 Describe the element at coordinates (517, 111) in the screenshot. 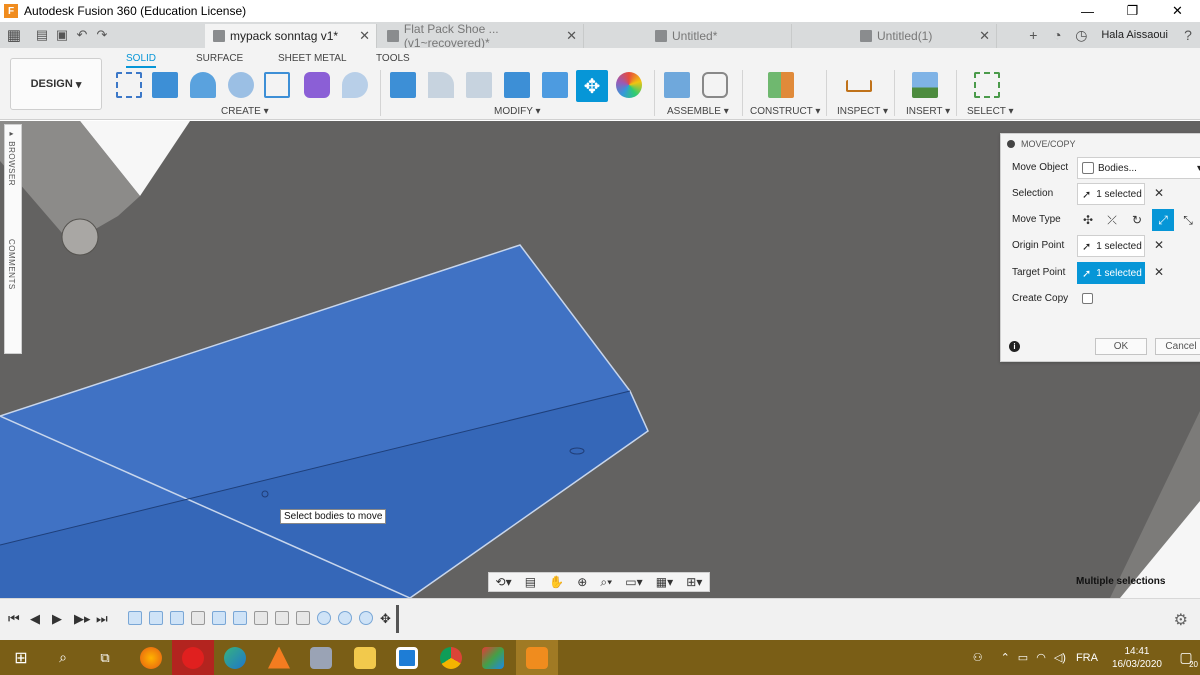

I see `modify-menu: MODIFY ▾` at that location.